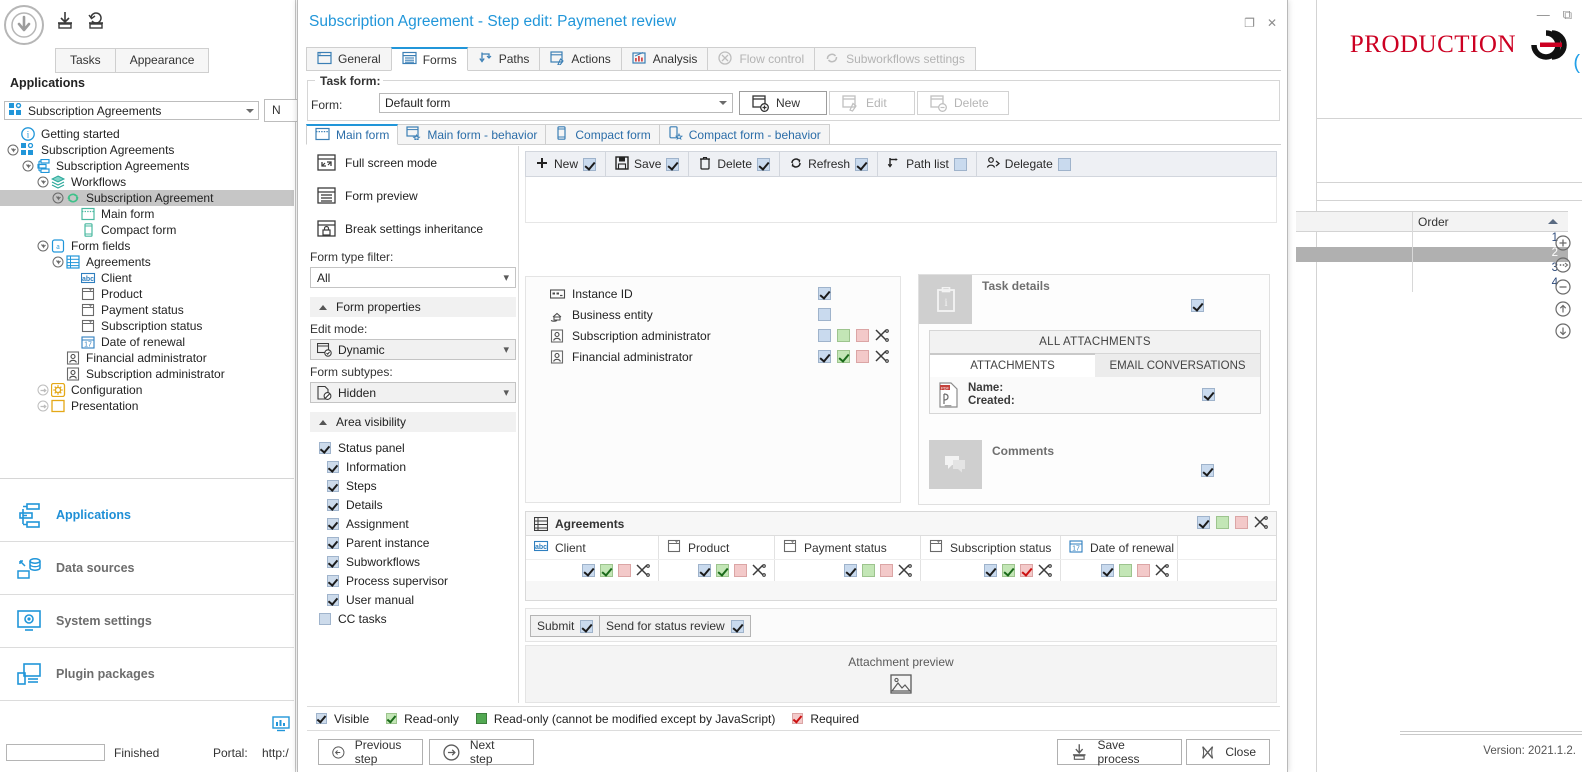 Image resolution: width=1582 pixels, height=772 pixels. Describe the element at coordinates (481, 752) in the screenshot. I see `next-step-button: Next step` at that location.